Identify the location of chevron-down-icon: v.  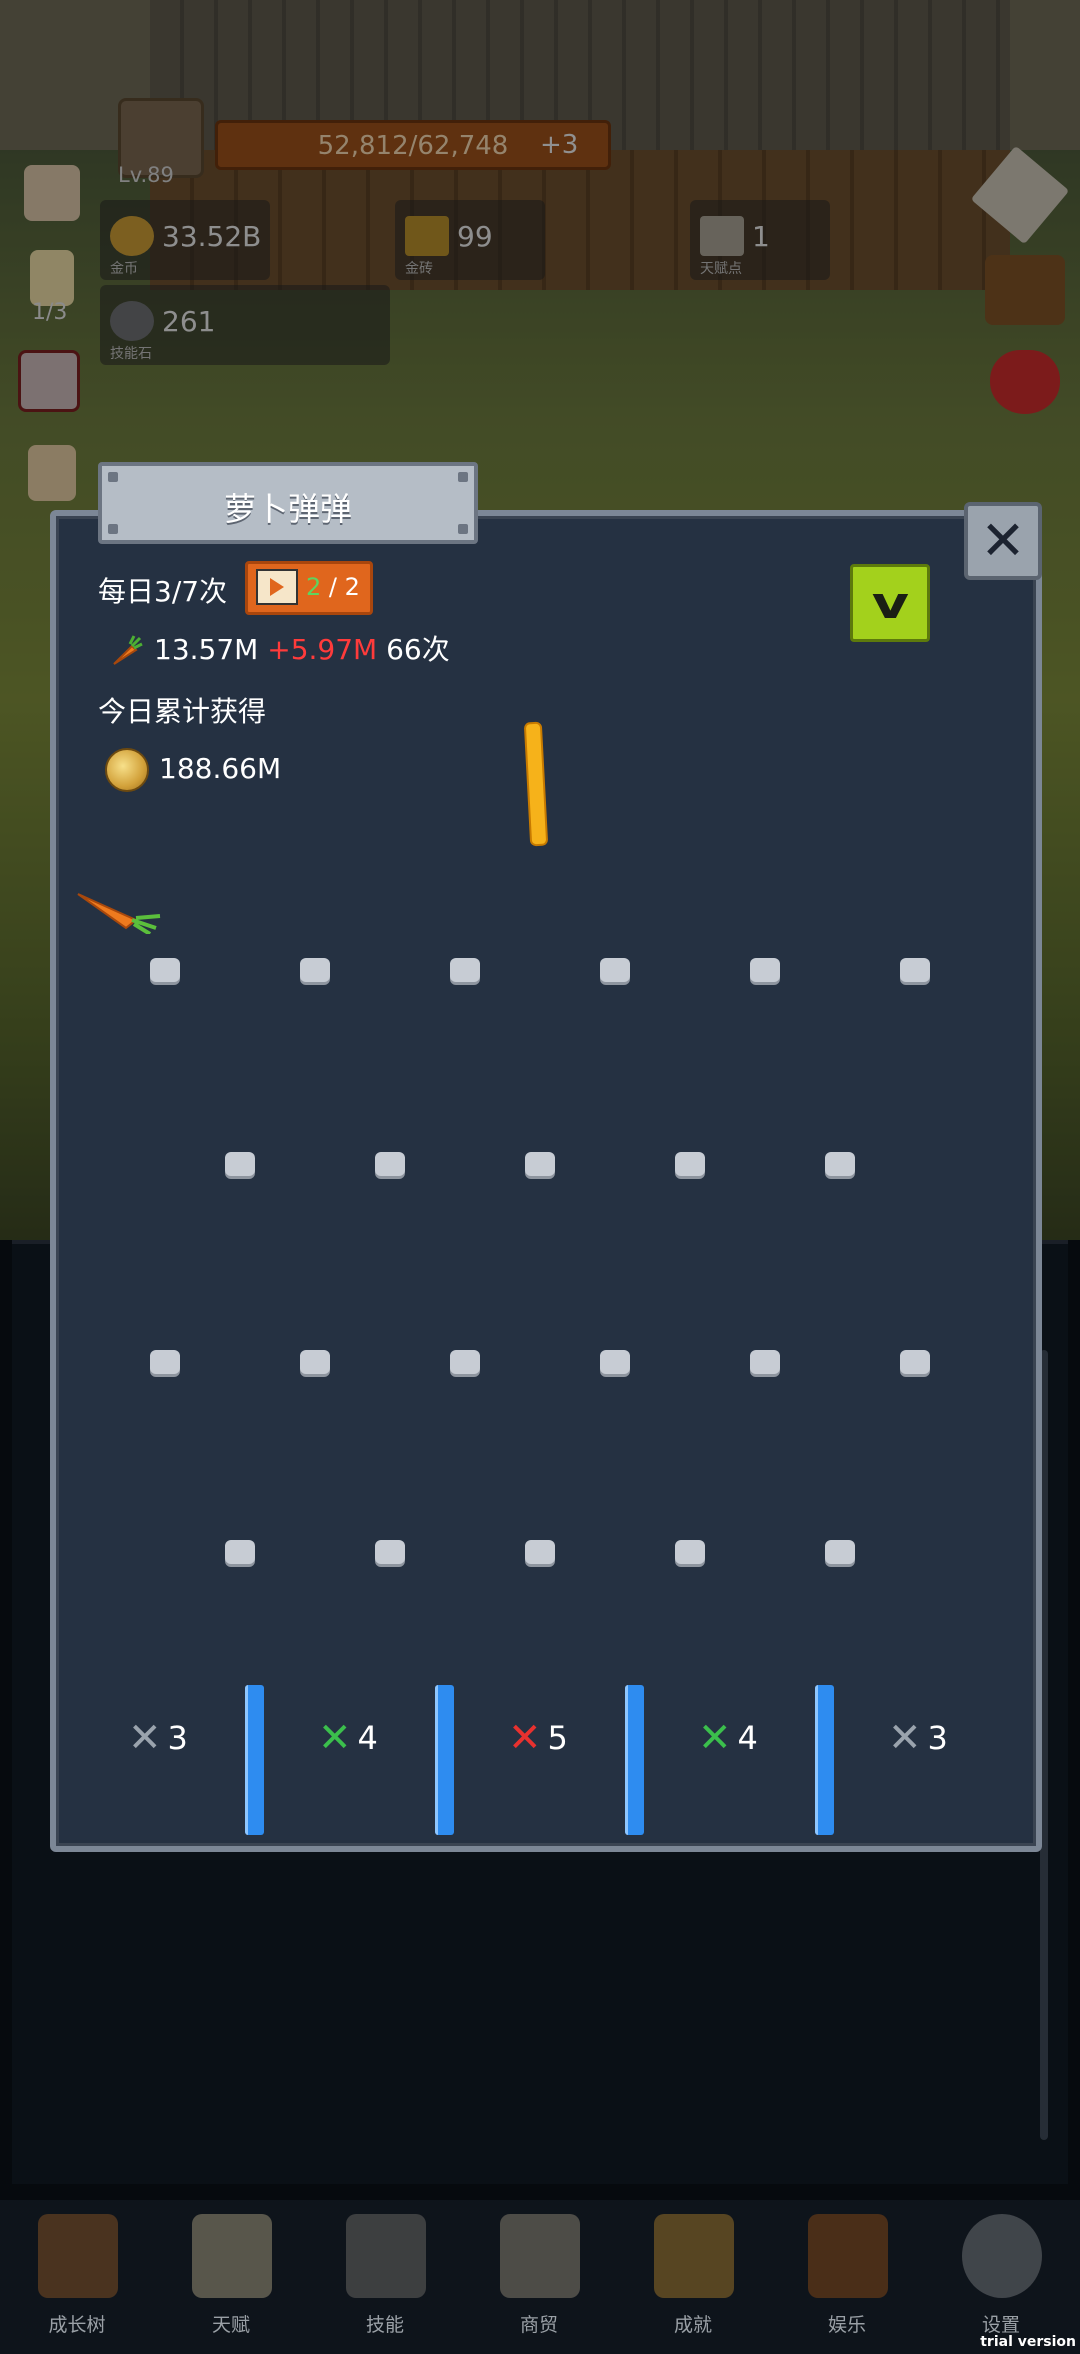
(890, 603).